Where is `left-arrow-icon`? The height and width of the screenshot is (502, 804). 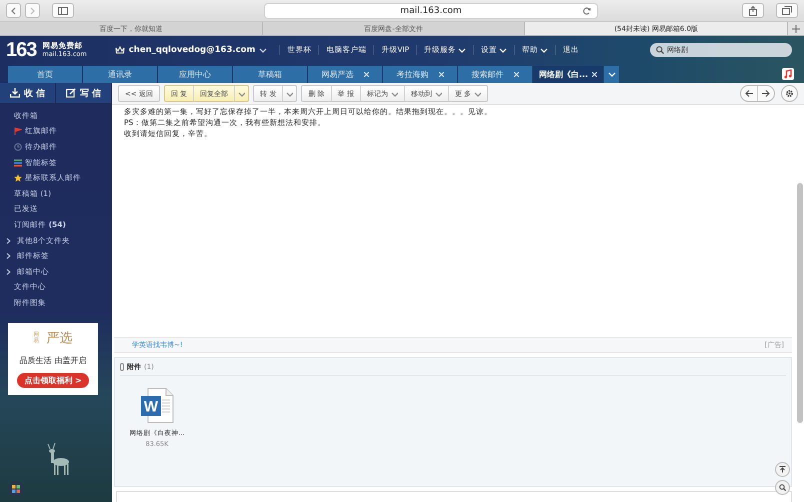 left-arrow-icon is located at coordinates (749, 93).